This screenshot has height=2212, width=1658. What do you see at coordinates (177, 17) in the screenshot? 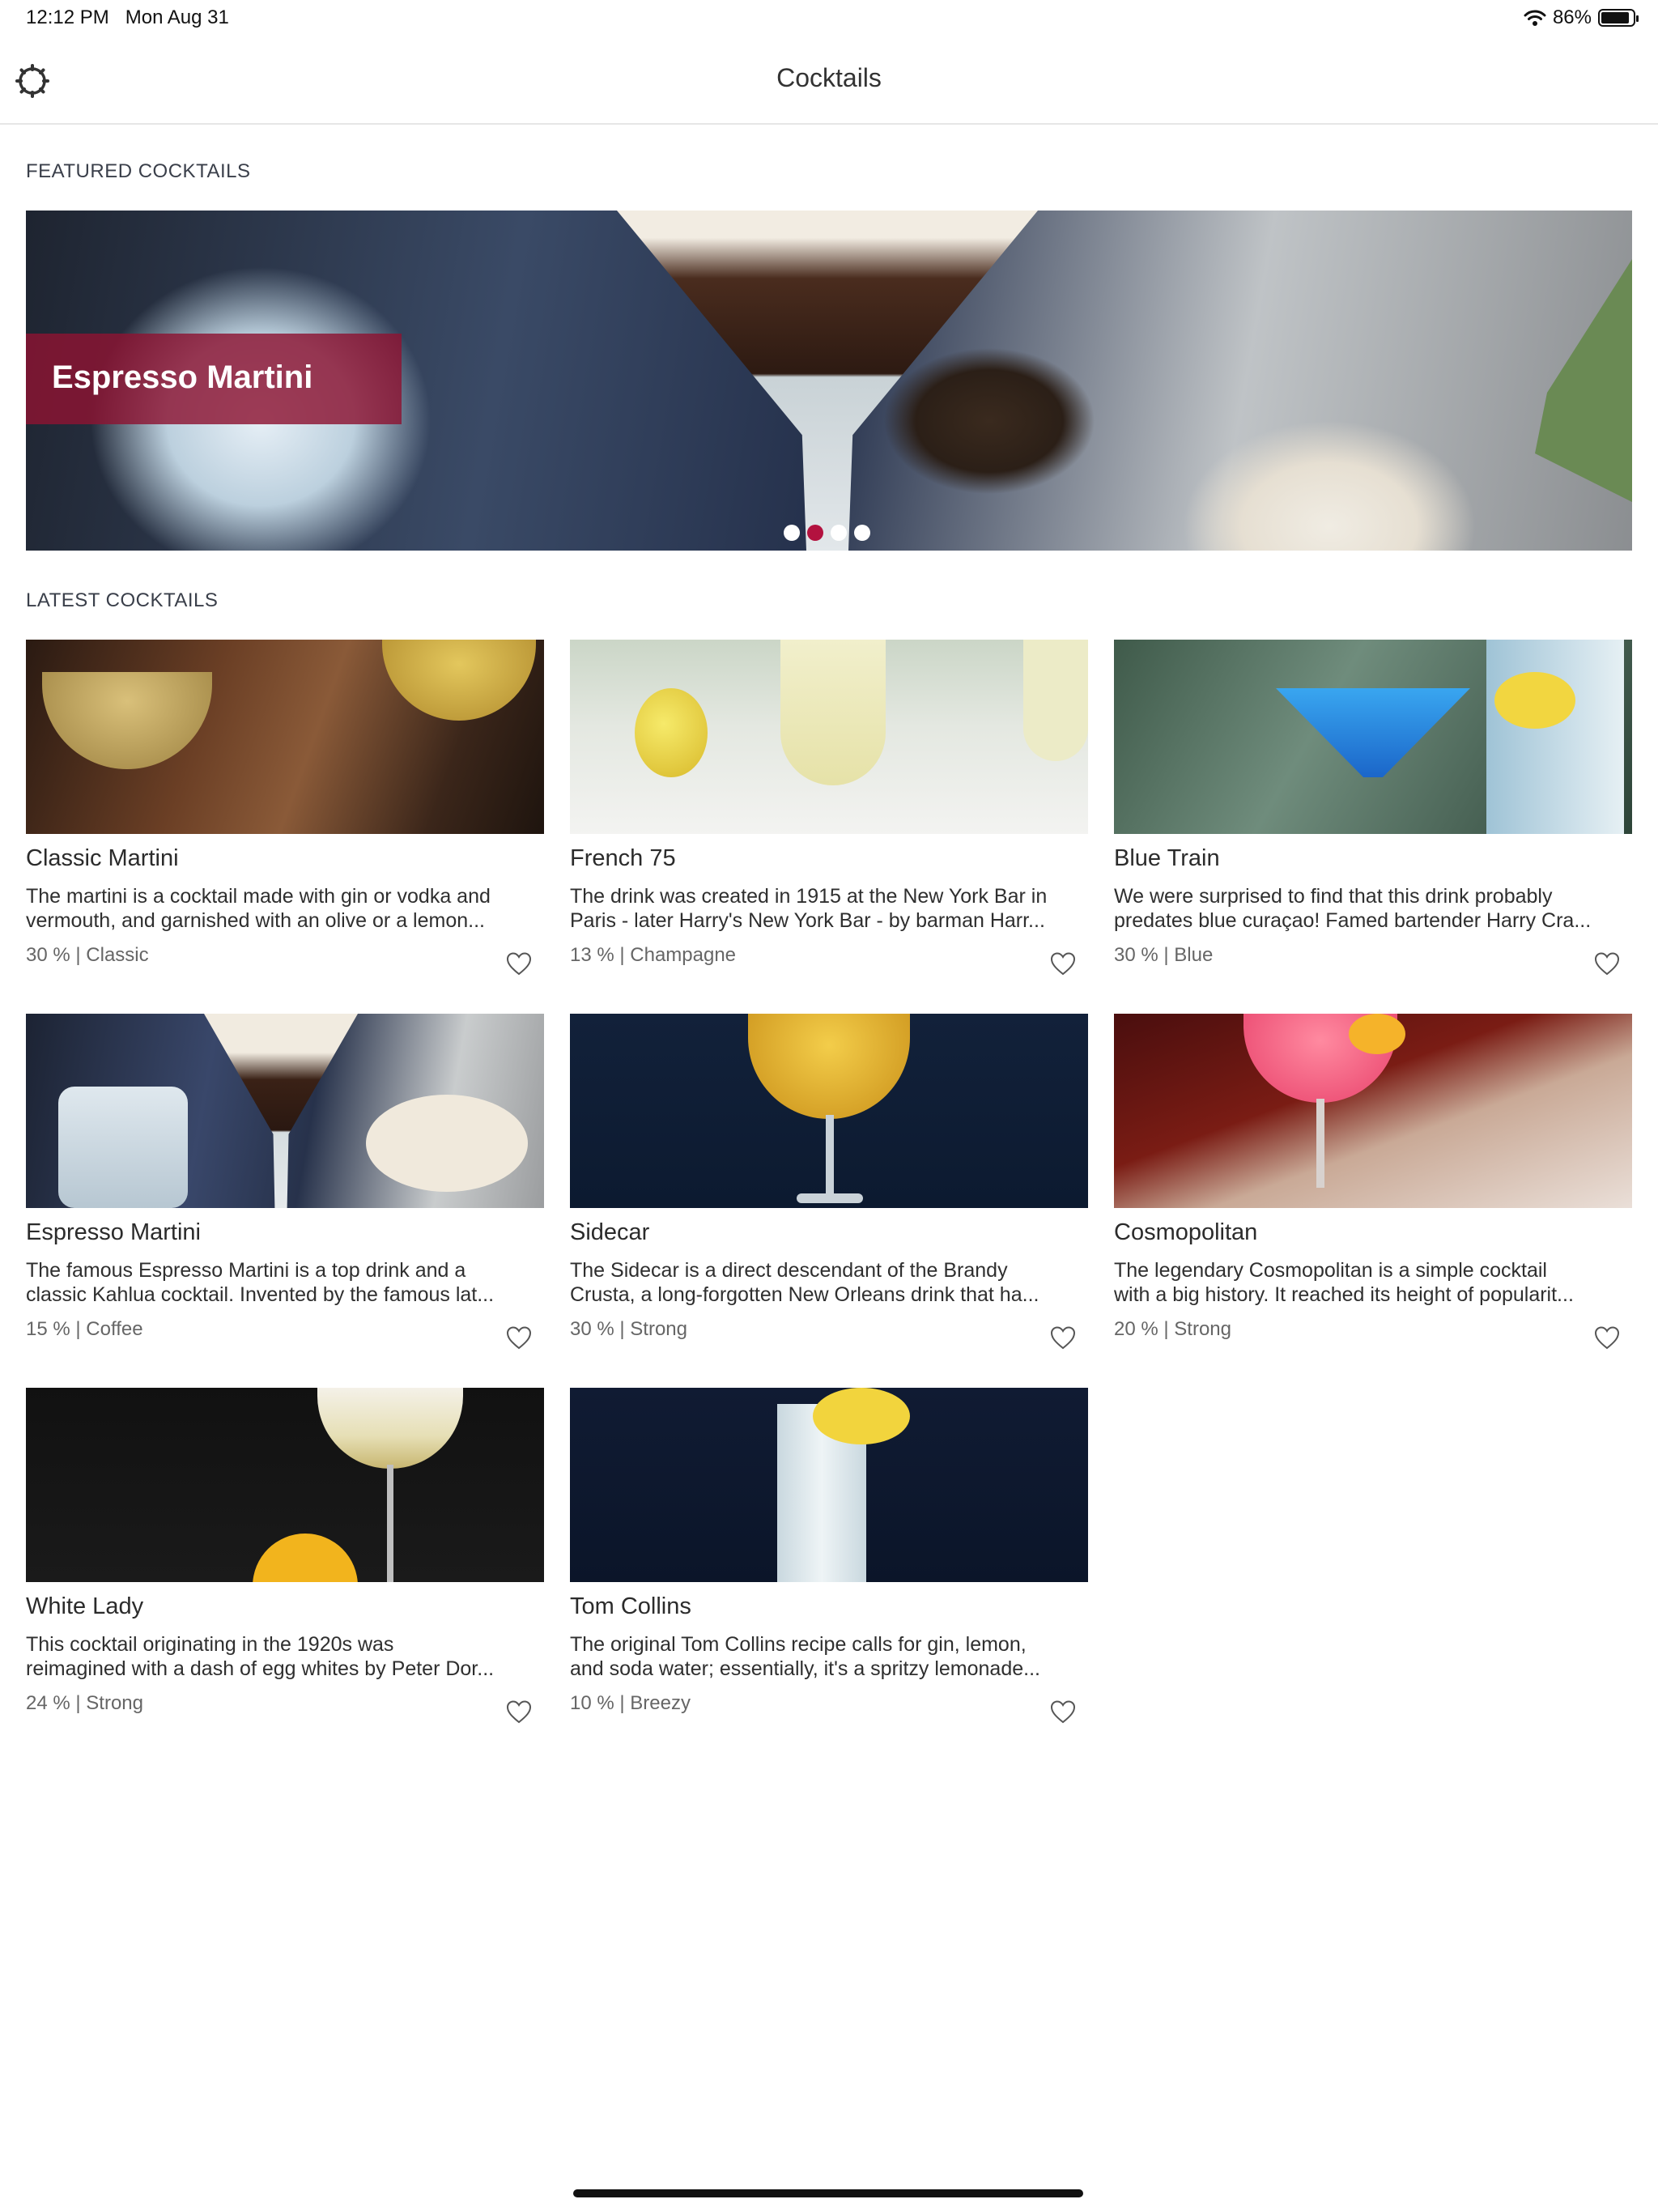
I see `clock-date: Mon Aug 31` at bounding box center [177, 17].